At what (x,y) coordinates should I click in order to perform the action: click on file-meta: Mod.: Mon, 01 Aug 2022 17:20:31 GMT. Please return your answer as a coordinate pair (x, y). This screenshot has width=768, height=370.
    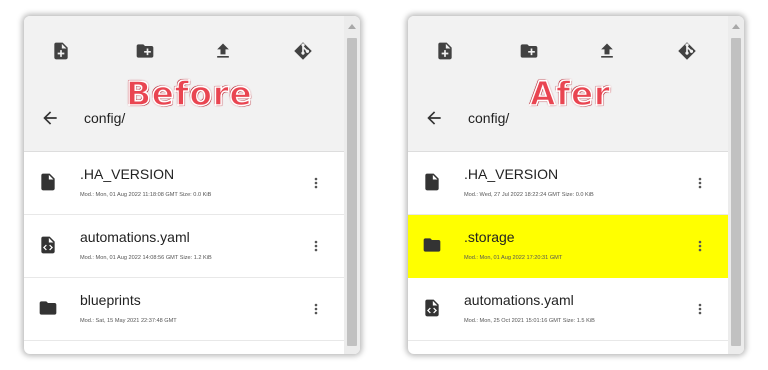
    Looking at the image, I should click on (513, 258).